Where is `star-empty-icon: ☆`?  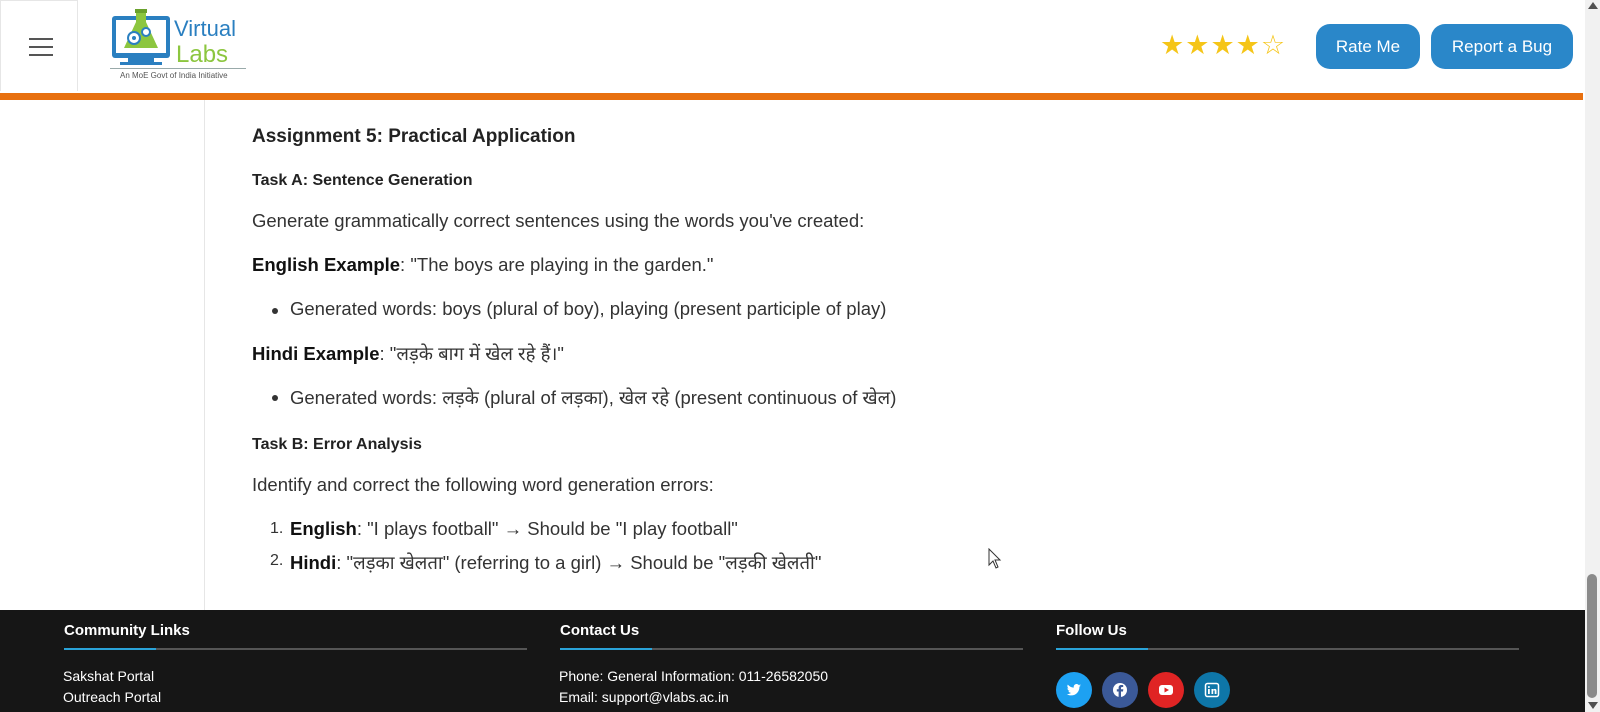
star-empty-icon: ☆ is located at coordinates (1273, 45).